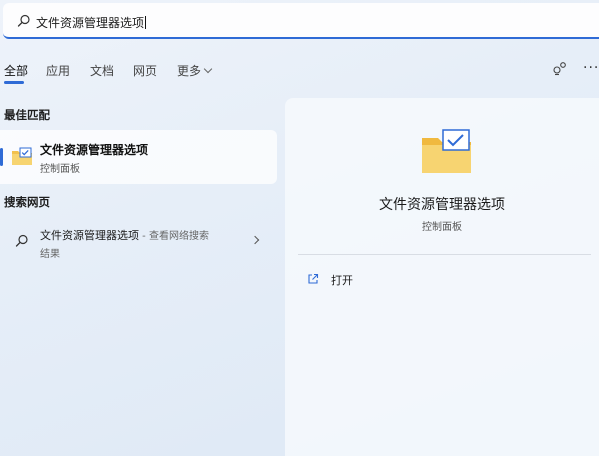  Describe the element at coordinates (560, 68) in the screenshot. I see `share-icon` at that location.